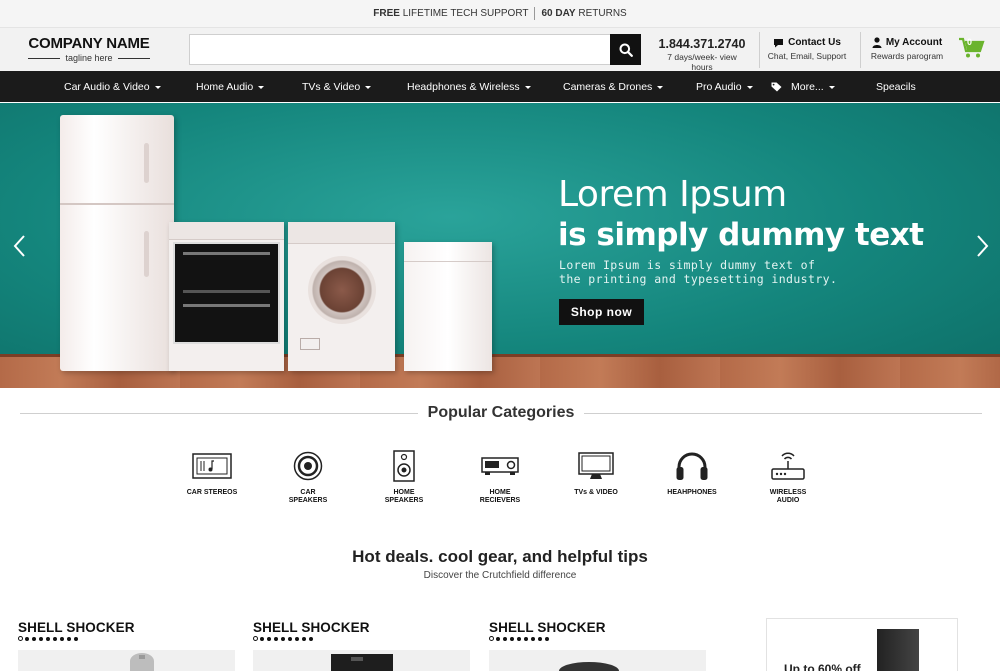 The height and width of the screenshot is (671, 1000). What do you see at coordinates (776, 86) in the screenshot?
I see `tags-icon` at bounding box center [776, 86].